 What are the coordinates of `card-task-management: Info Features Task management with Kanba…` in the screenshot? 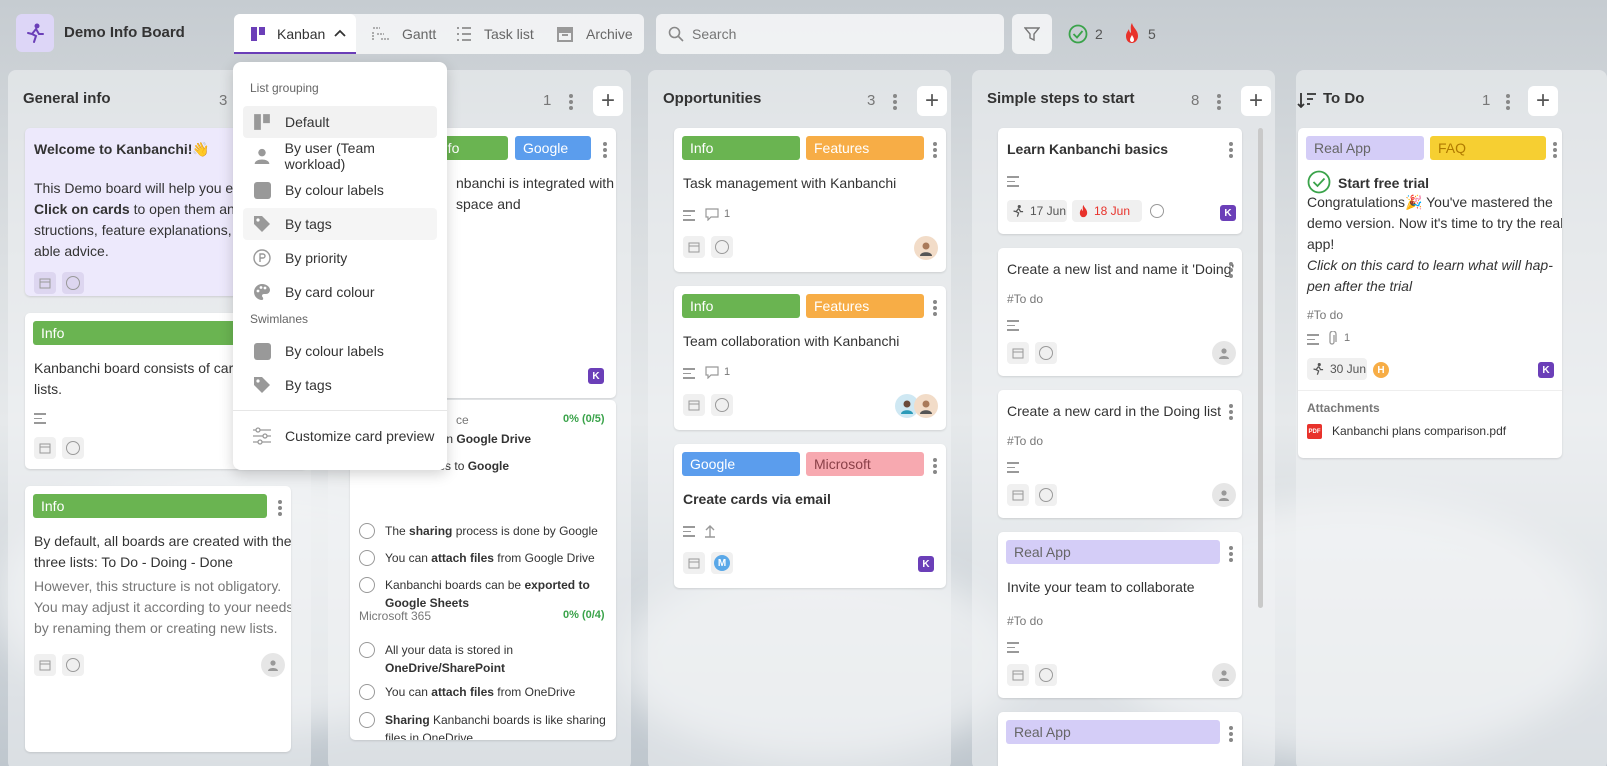 It's located at (810, 200).